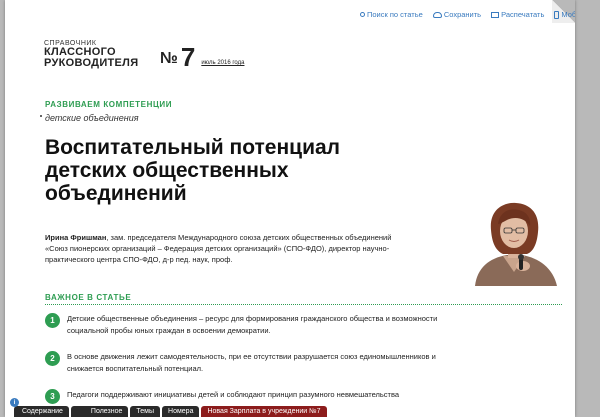 This screenshot has width=600, height=417. I want to click on author-name: Ирина Фришман, so click(76, 237).